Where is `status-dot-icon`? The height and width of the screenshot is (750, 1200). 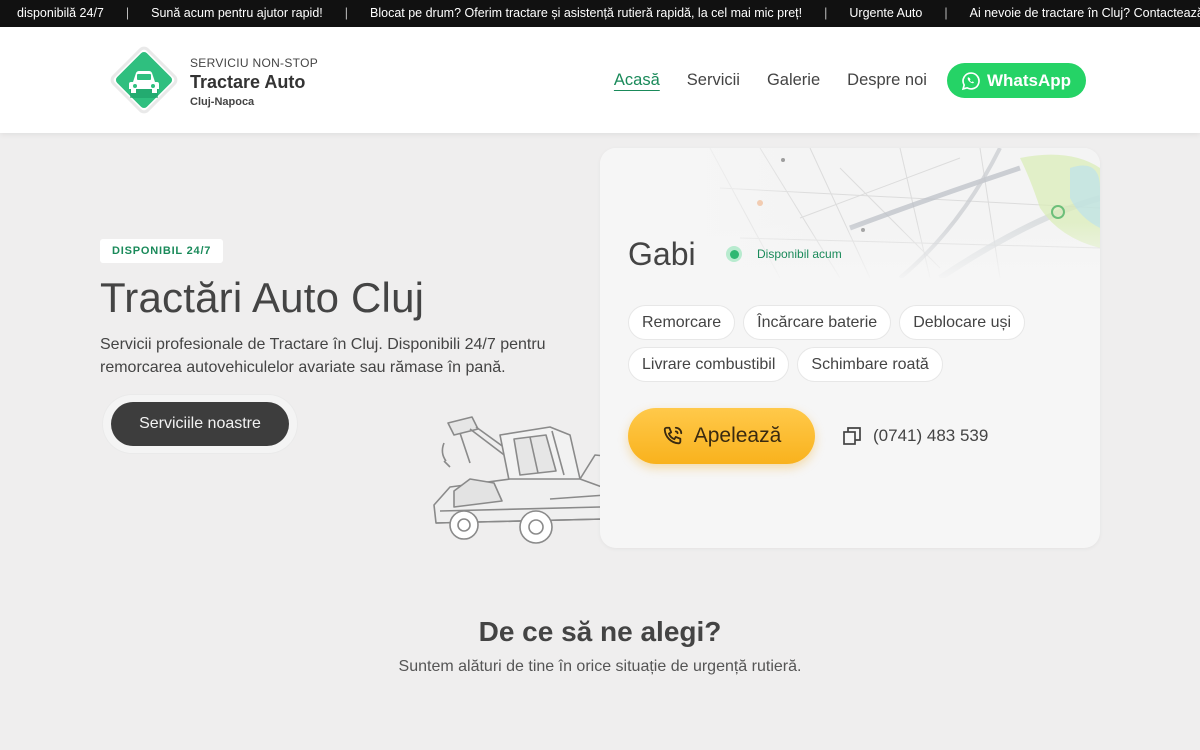 status-dot-icon is located at coordinates (734, 254).